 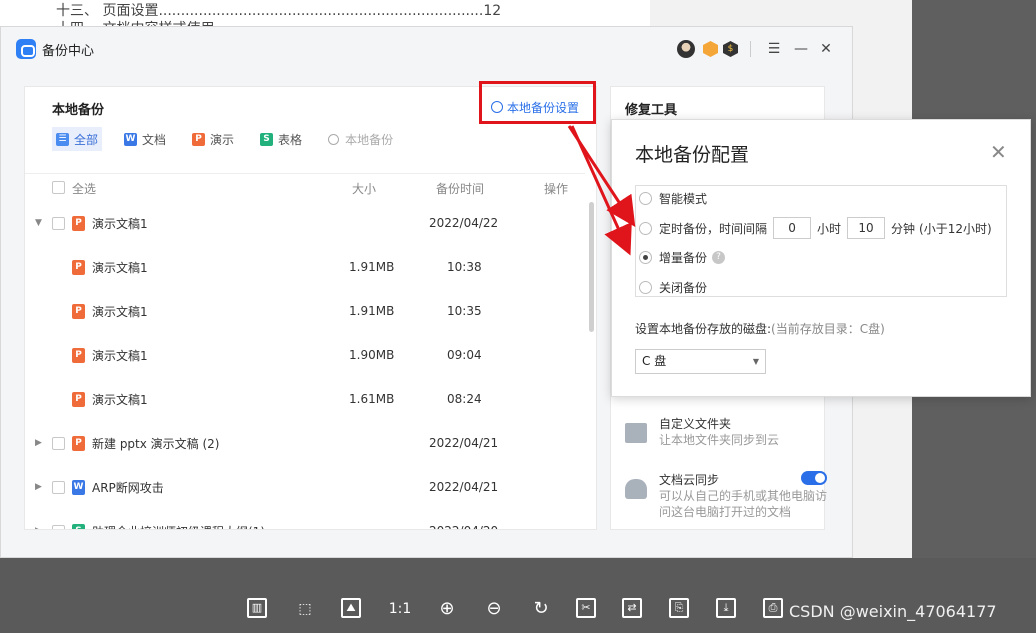 I want to click on doc-file-icon: W, so click(x=78, y=487).